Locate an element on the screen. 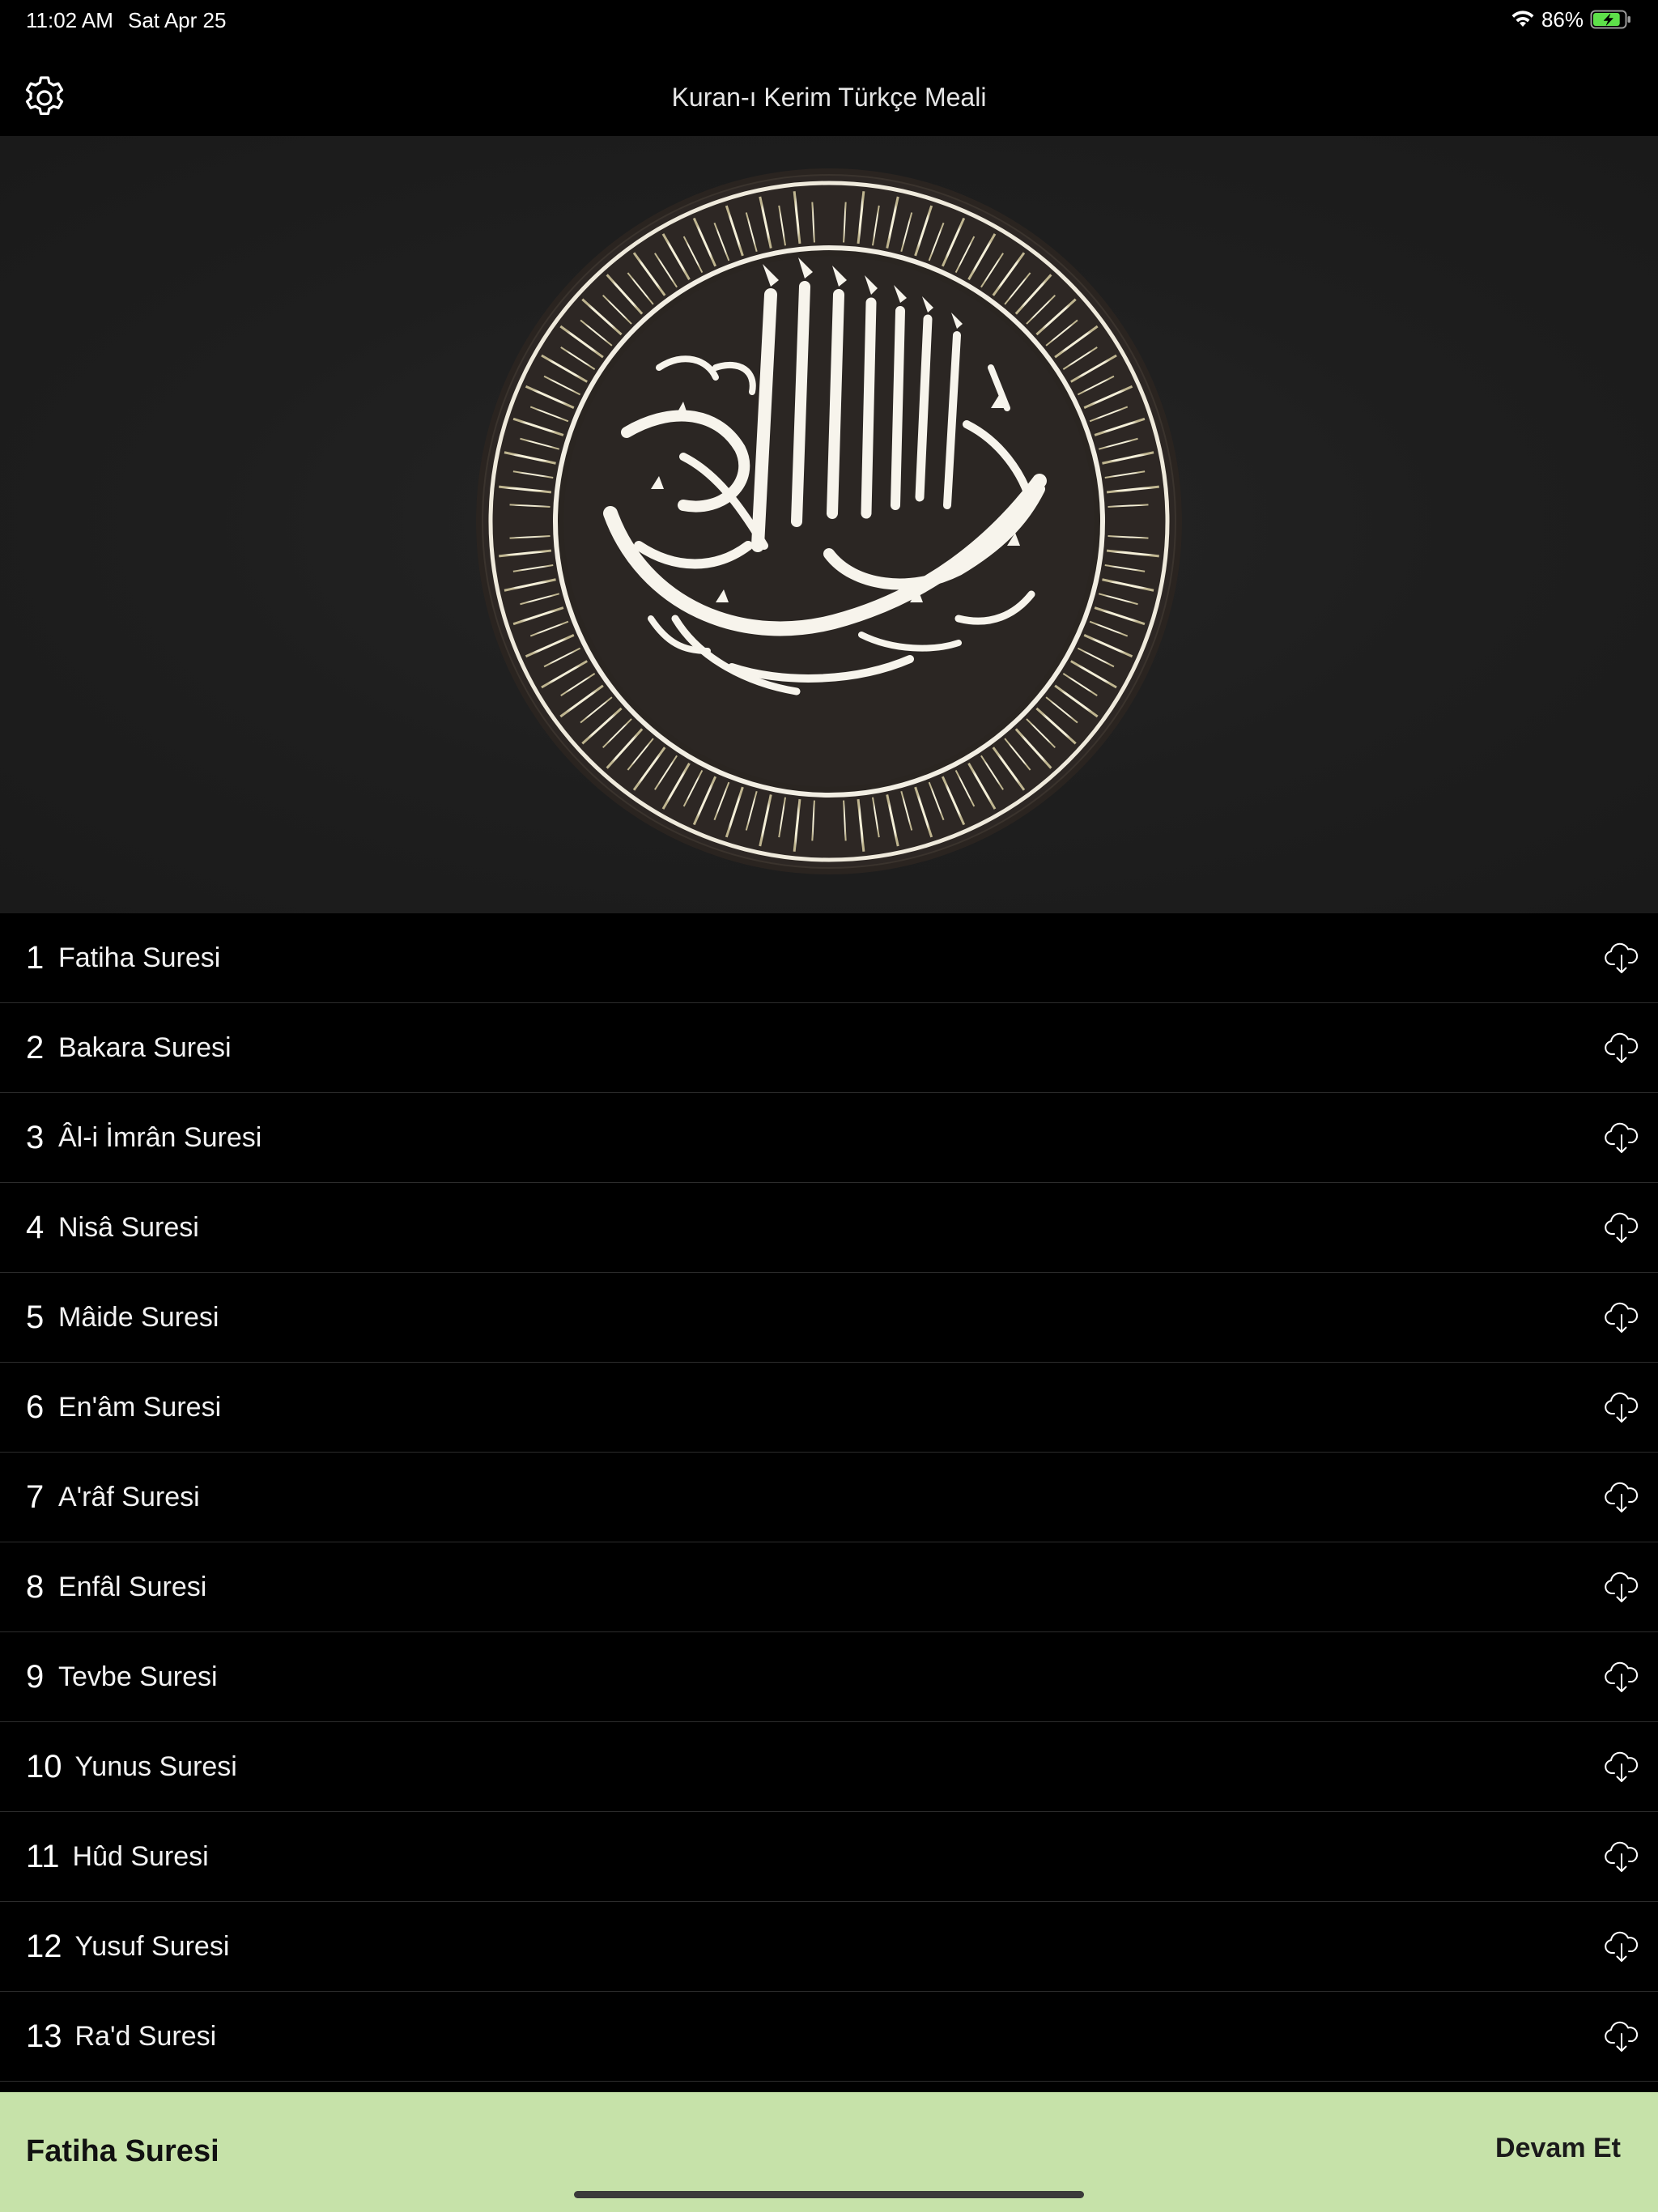  sura-name: Âl-i İmrân Suresi is located at coordinates (160, 1137).